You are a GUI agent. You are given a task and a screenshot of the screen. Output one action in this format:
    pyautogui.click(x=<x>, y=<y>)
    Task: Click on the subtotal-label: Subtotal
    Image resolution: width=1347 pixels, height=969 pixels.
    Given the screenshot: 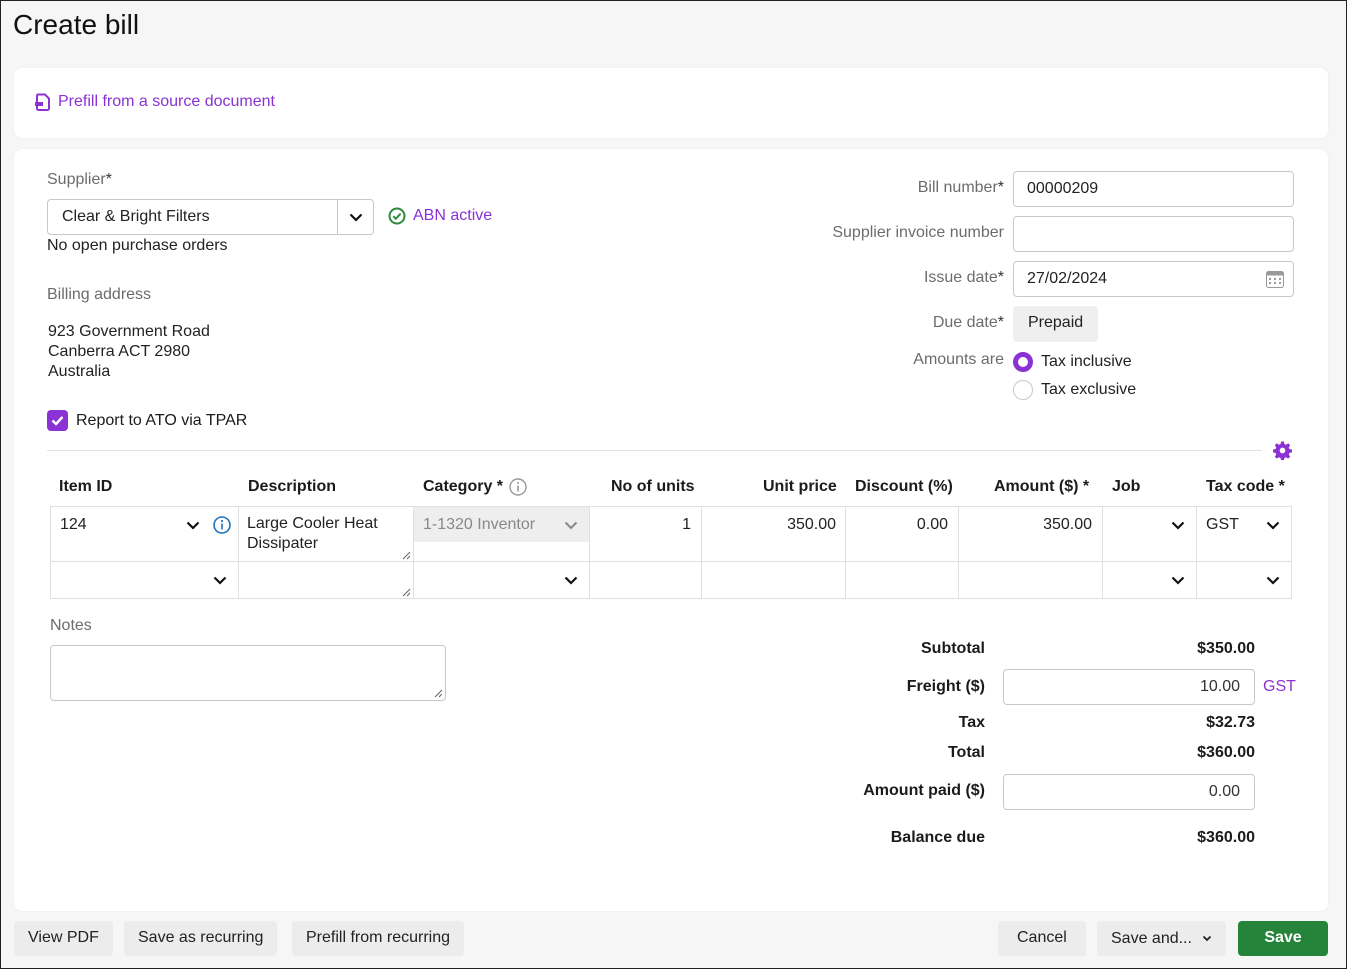 What is the action you would take?
    pyautogui.click(x=953, y=648)
    